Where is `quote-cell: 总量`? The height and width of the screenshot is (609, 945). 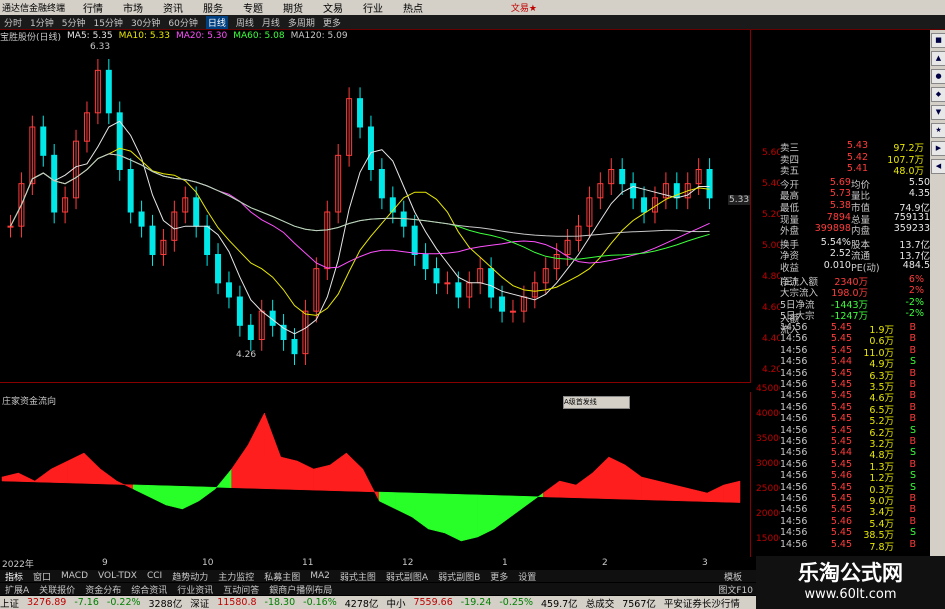
quote-cell: 总量 is located at coordinates (860, 220).